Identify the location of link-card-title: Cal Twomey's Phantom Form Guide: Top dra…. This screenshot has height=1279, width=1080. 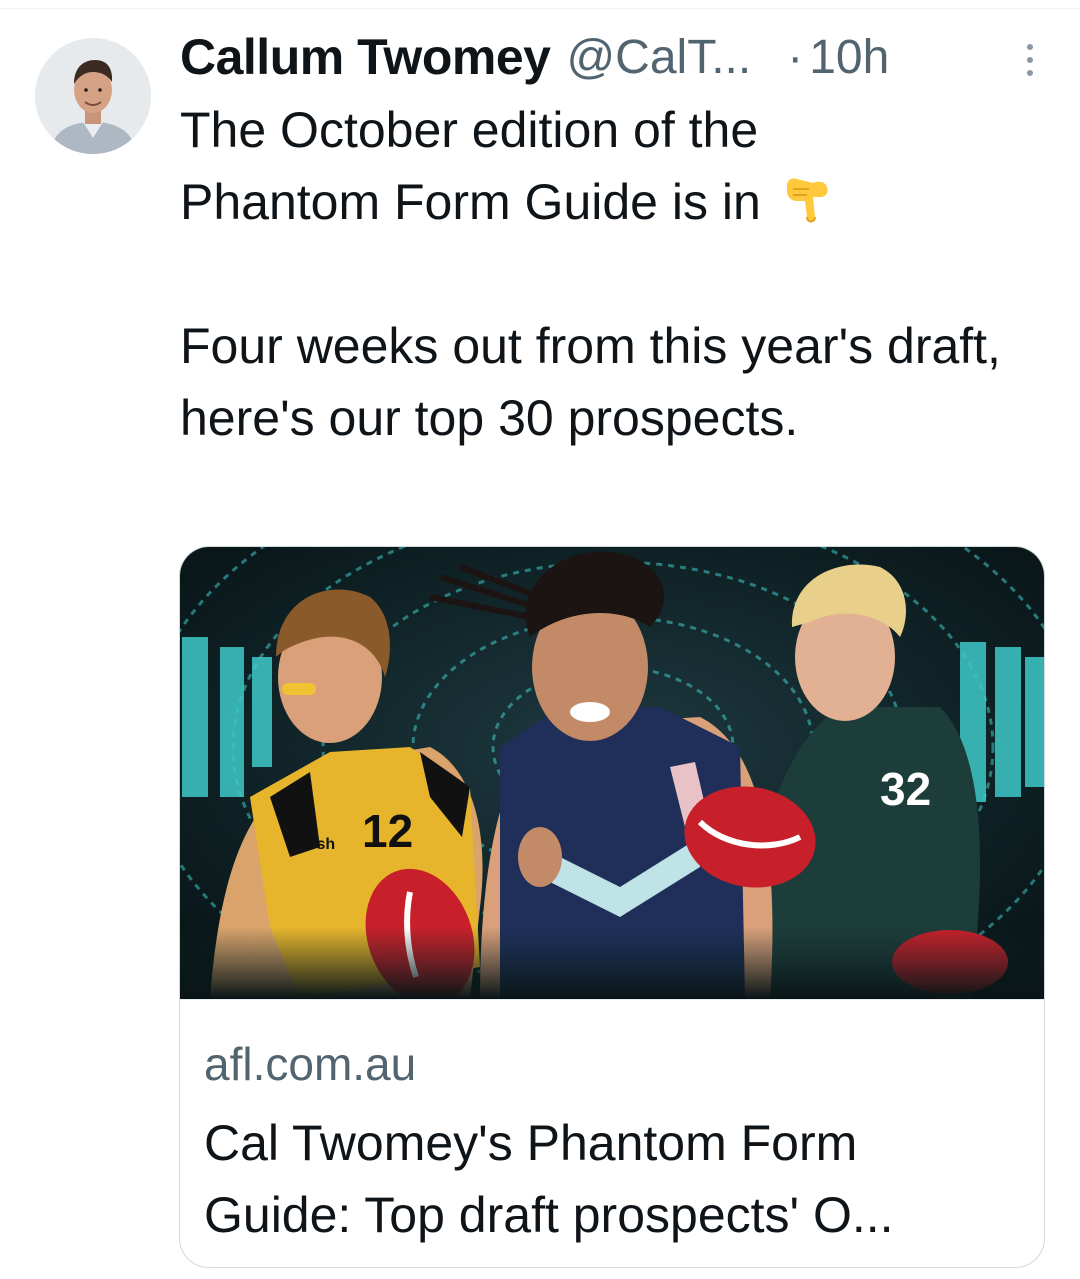
(609, 1179).